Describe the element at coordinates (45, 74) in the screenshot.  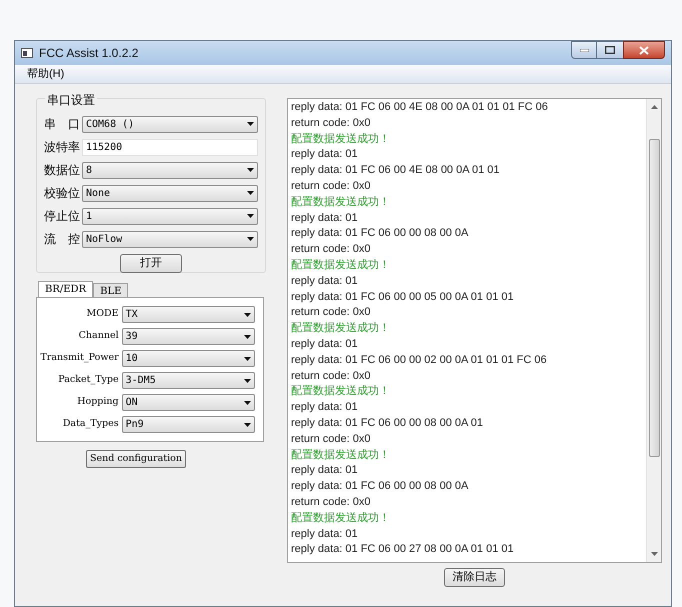
I see `menu-item: 帮助(H)` at that location.